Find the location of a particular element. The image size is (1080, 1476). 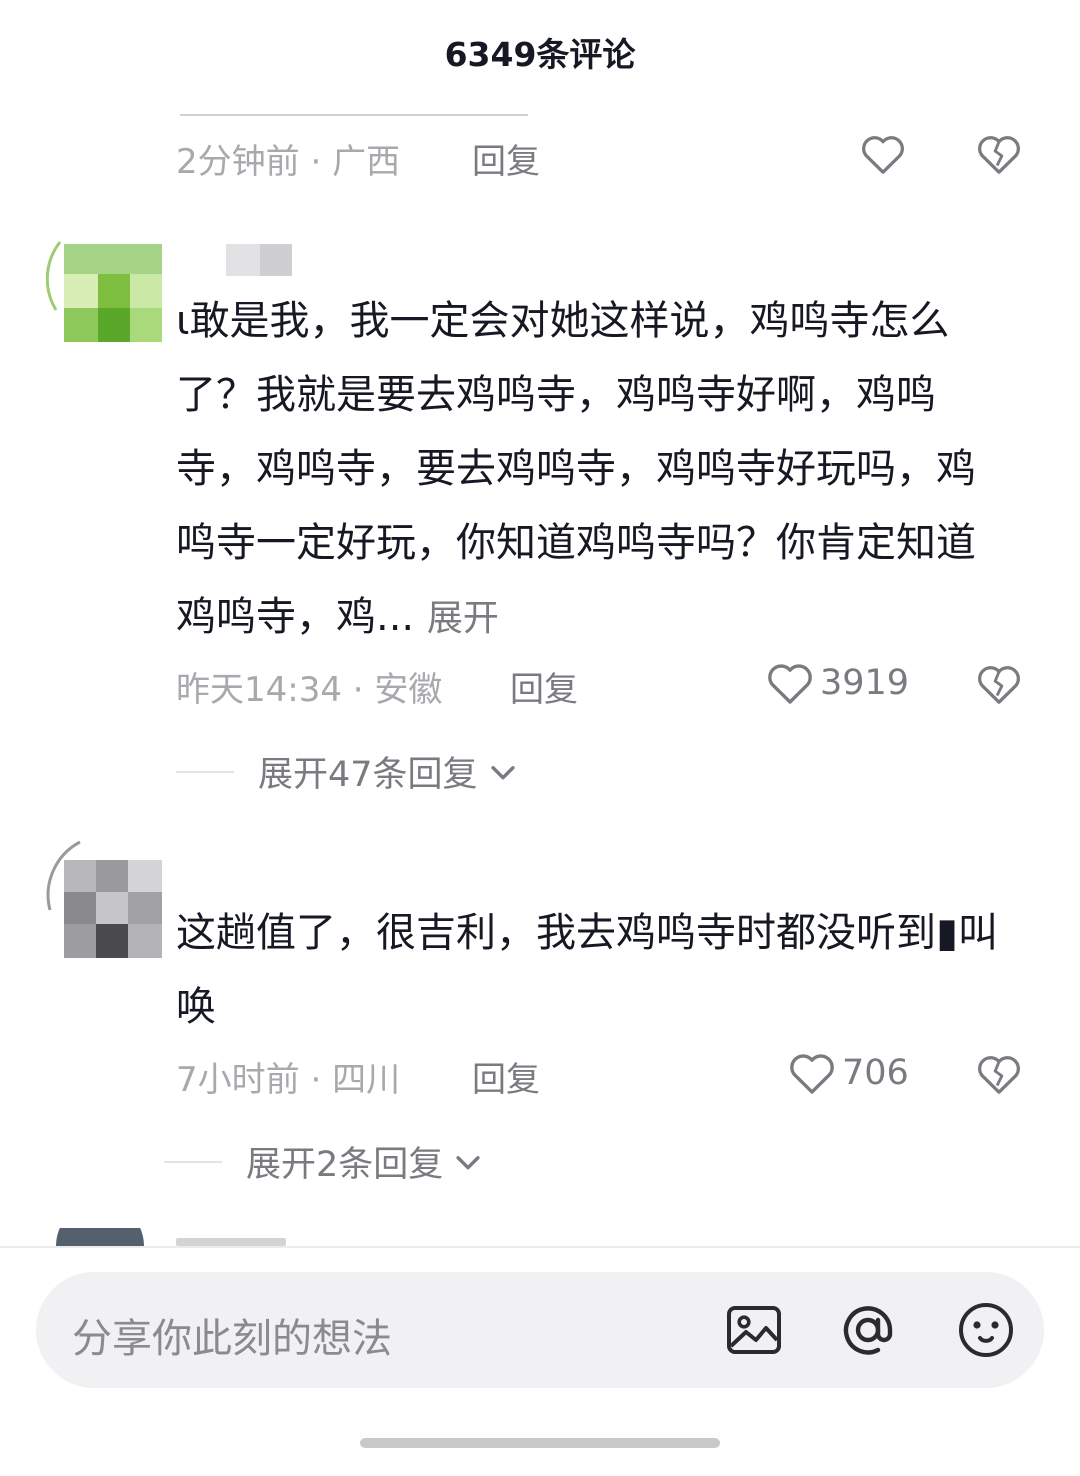

mention-button is located at coordinates (868, 1330).